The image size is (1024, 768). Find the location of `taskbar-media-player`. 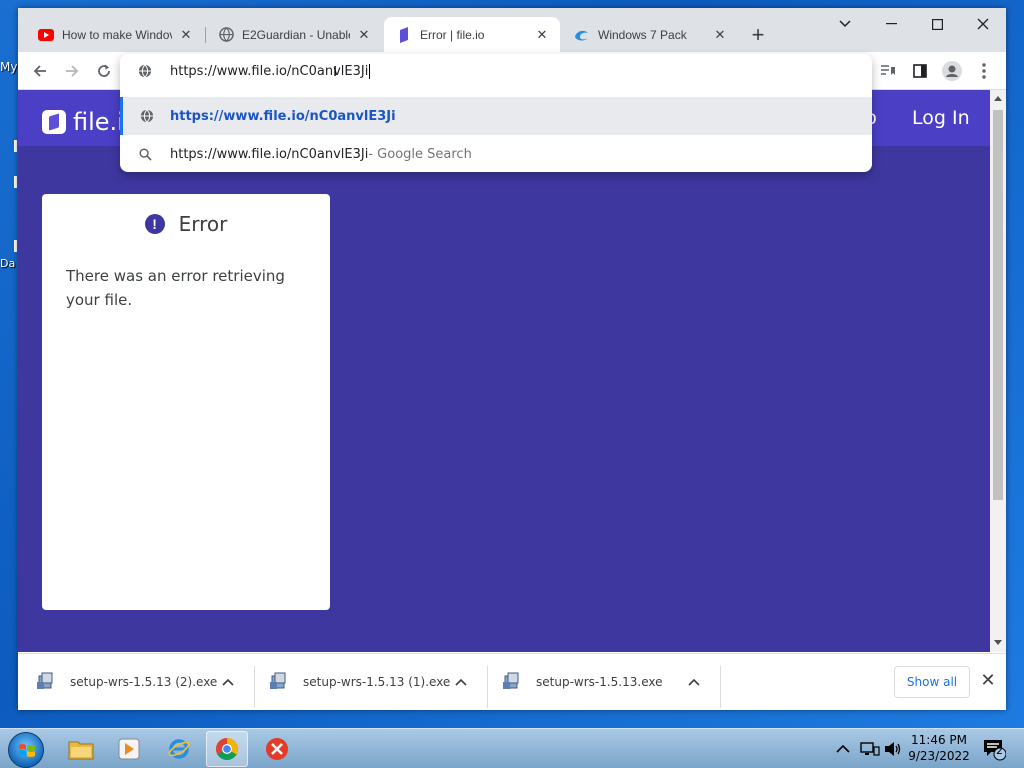

taskbar-media-player is located at coordinates (129, 749).